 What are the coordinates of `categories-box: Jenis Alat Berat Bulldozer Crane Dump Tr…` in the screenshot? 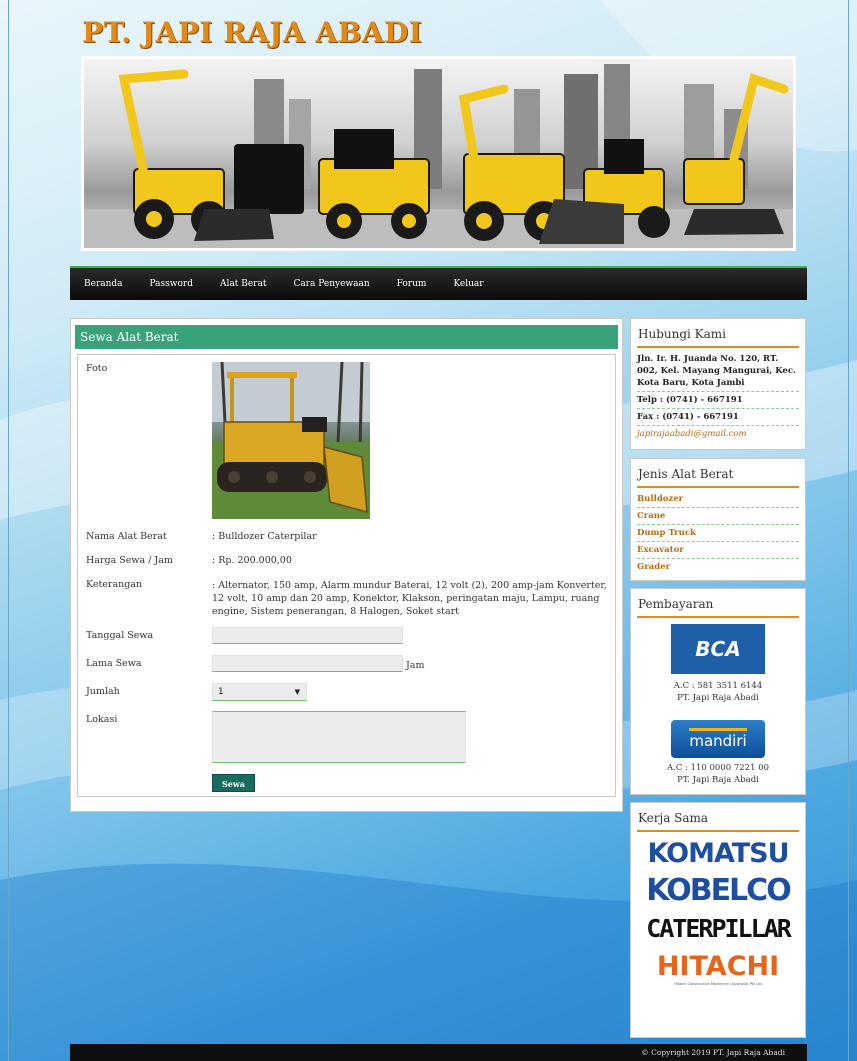 It's located at (718, 519).